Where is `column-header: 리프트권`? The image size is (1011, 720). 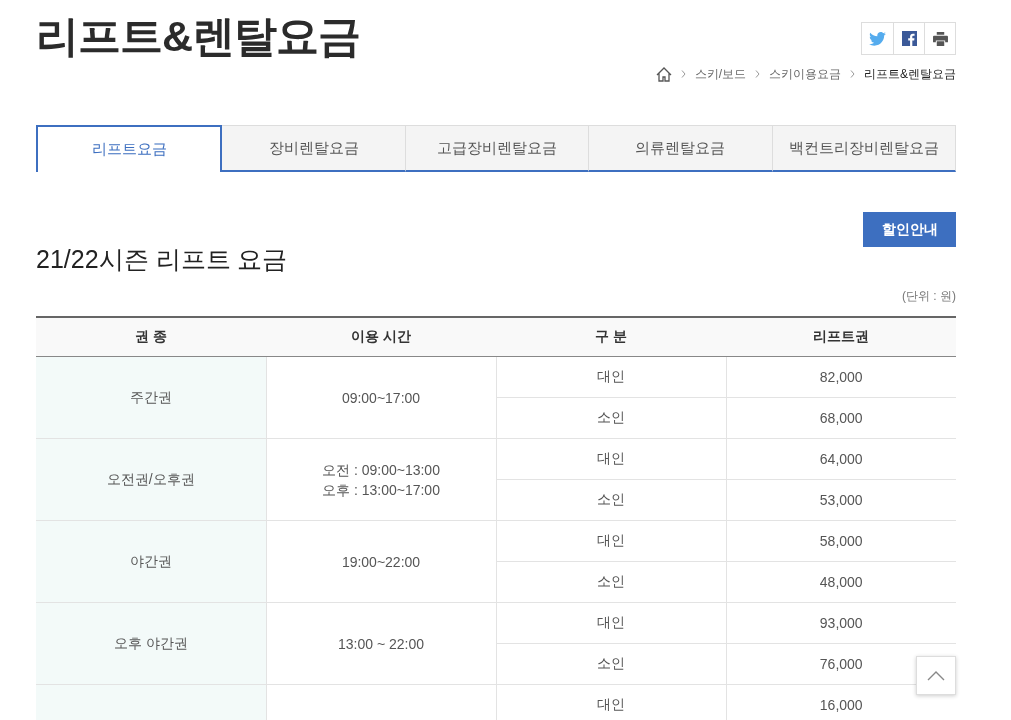 column-header: 리프트권 is located at coordinates (841, 337).